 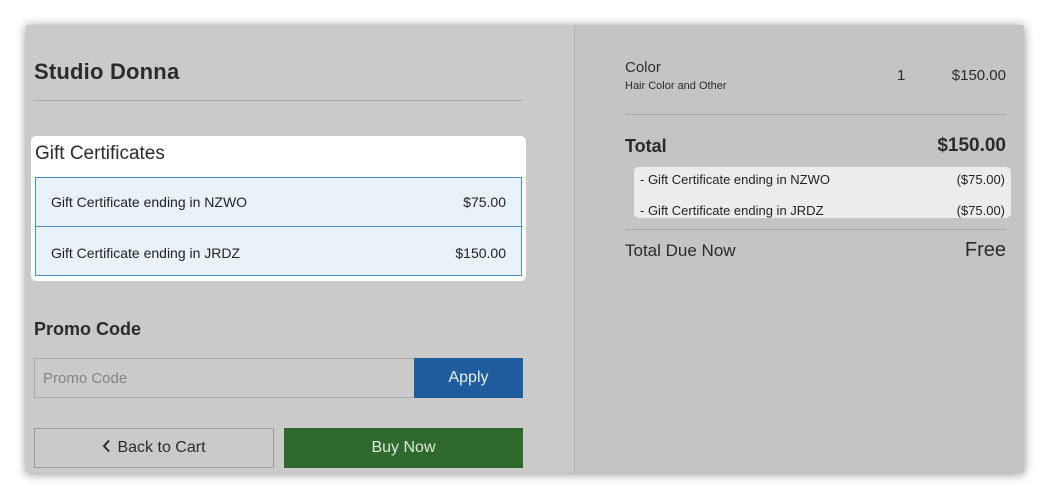 What do you see at coordinates (646, 146) in the screenshot?
I see `total-label: Total` at bounding box center [646, 146].